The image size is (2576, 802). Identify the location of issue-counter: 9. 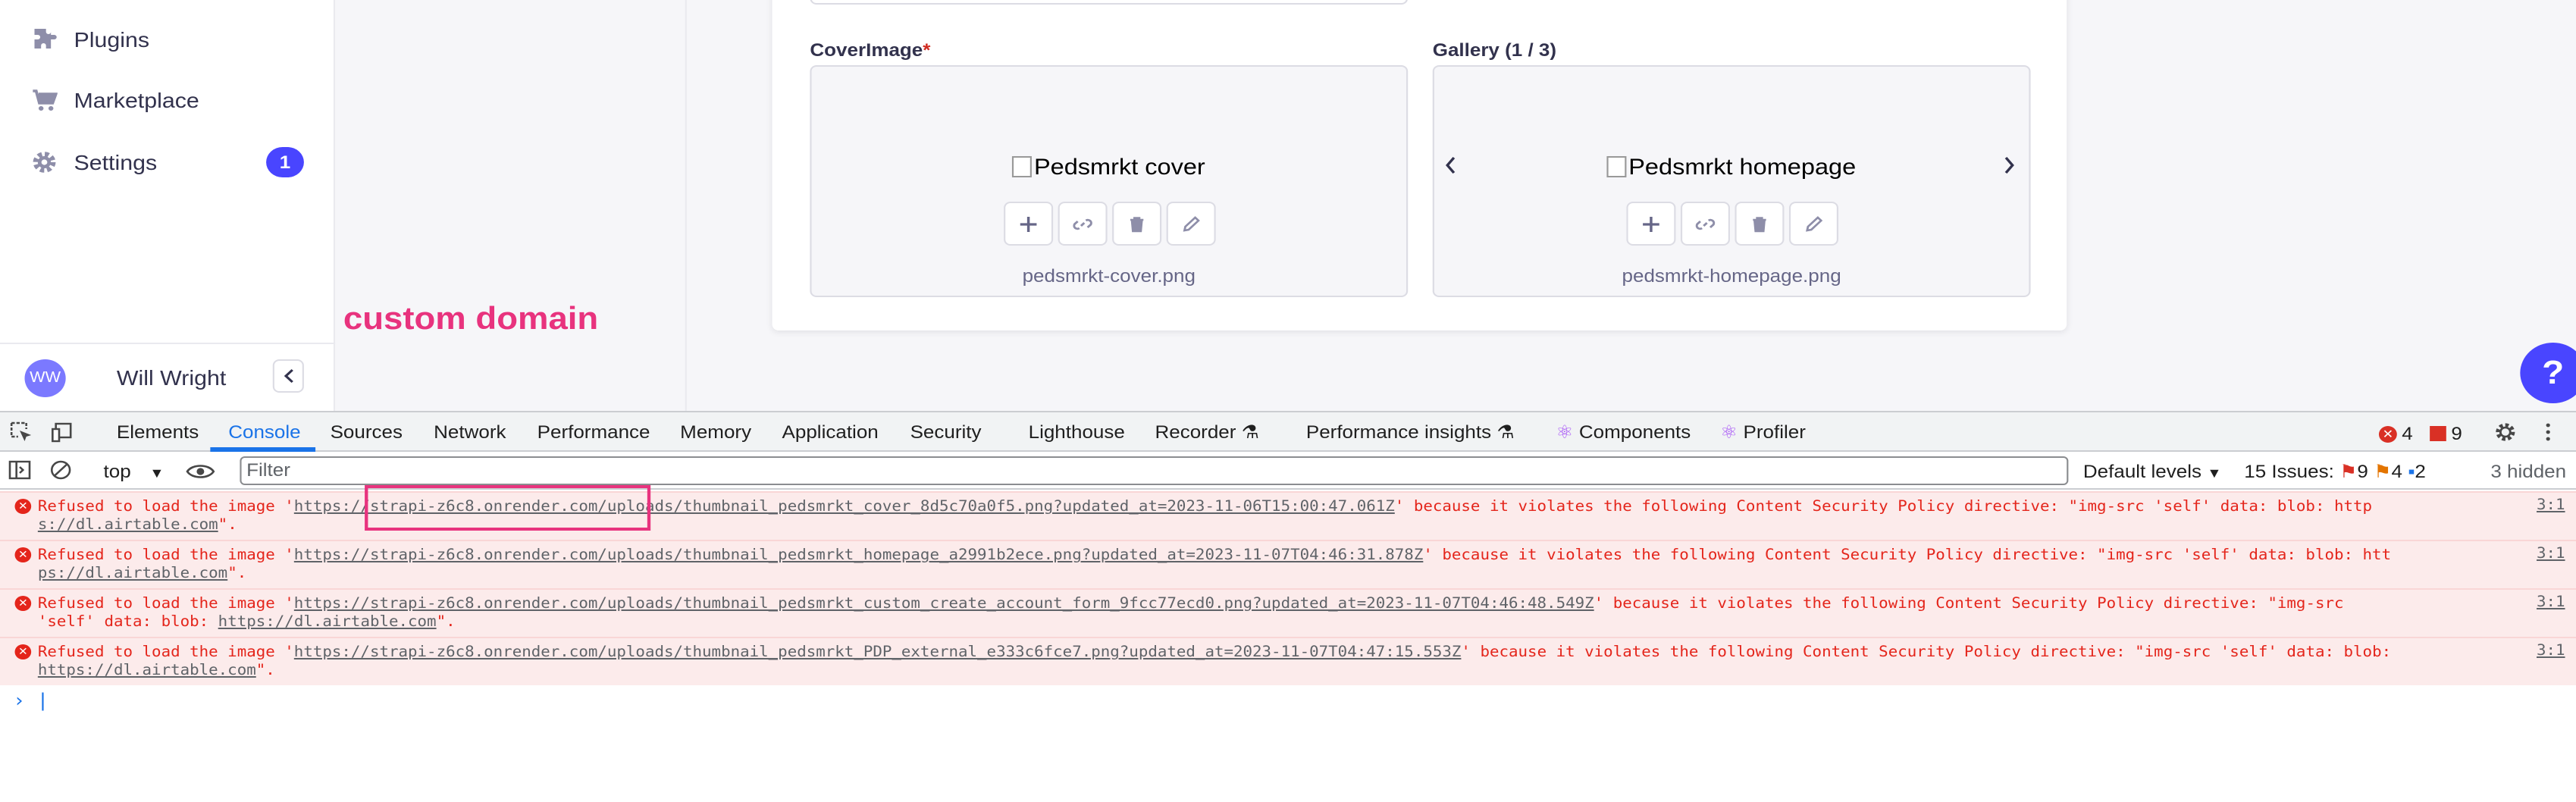
(2446, 434).